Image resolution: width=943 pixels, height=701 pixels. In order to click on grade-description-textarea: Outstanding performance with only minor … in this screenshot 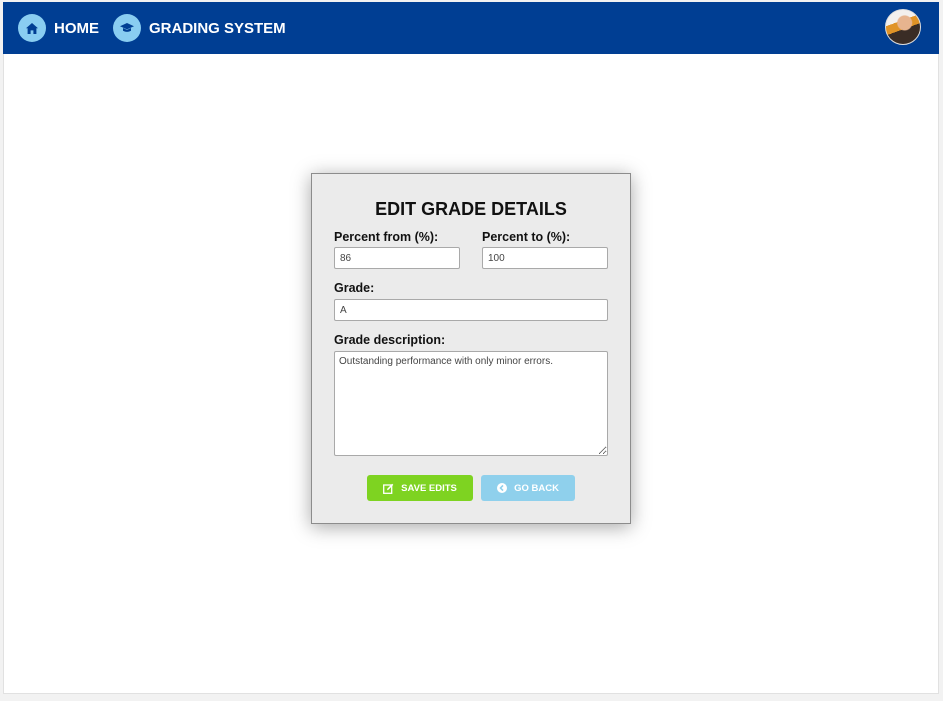, I will do `click(471, 403)`.